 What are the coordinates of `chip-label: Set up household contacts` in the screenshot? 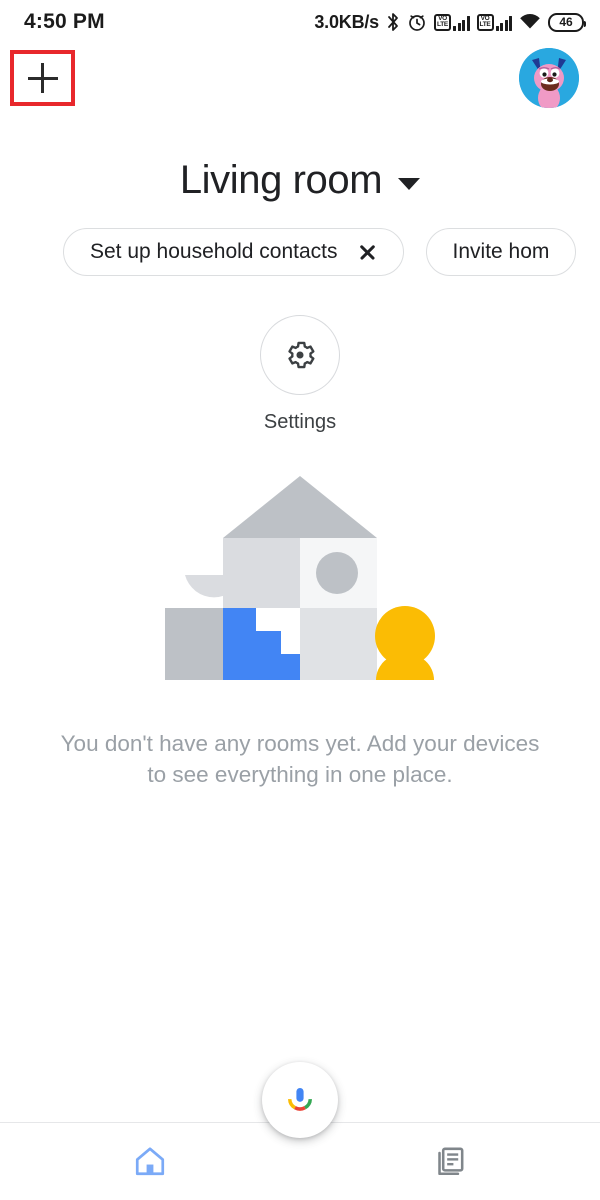 It's located at (214, 251).